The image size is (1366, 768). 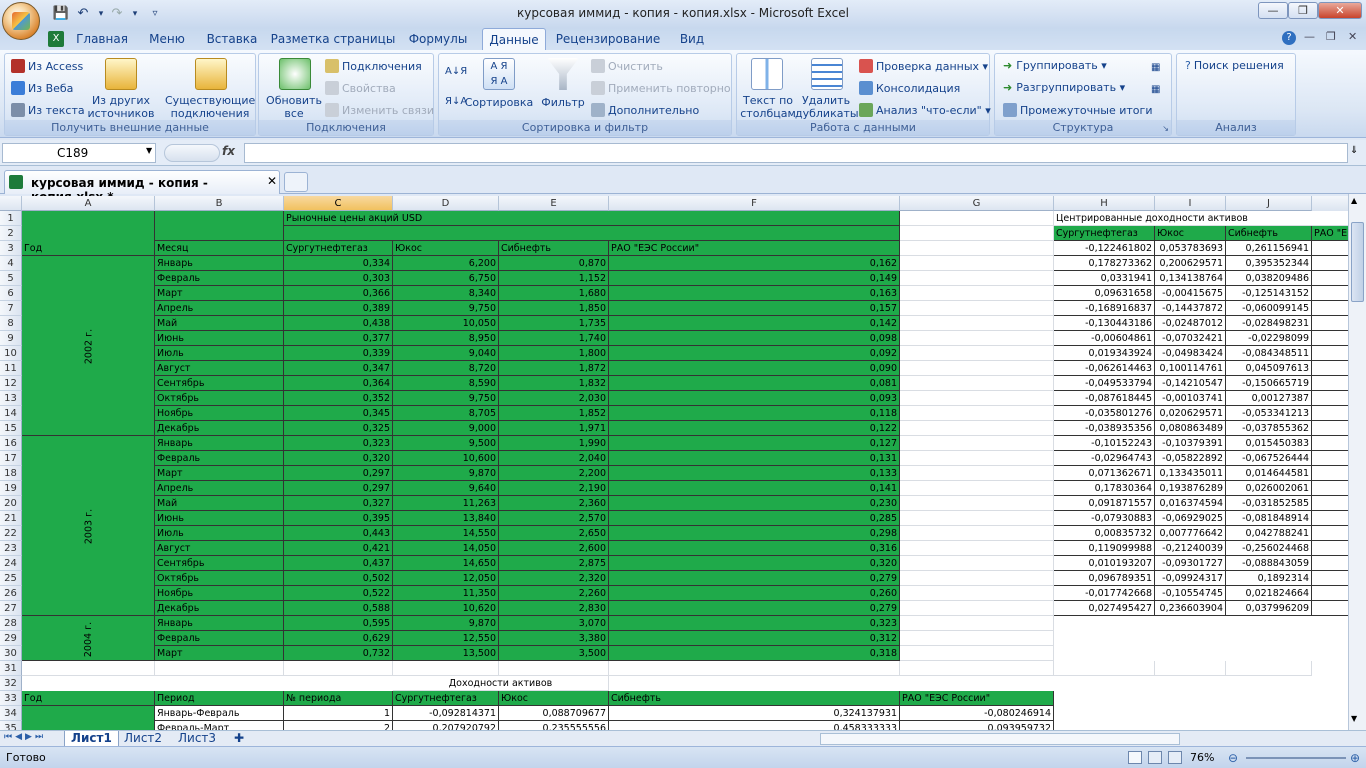 What do you see at coordinates (11, 308) in the screenshot?
I see `row-header-7: 7` at bounding box center [11, 308].